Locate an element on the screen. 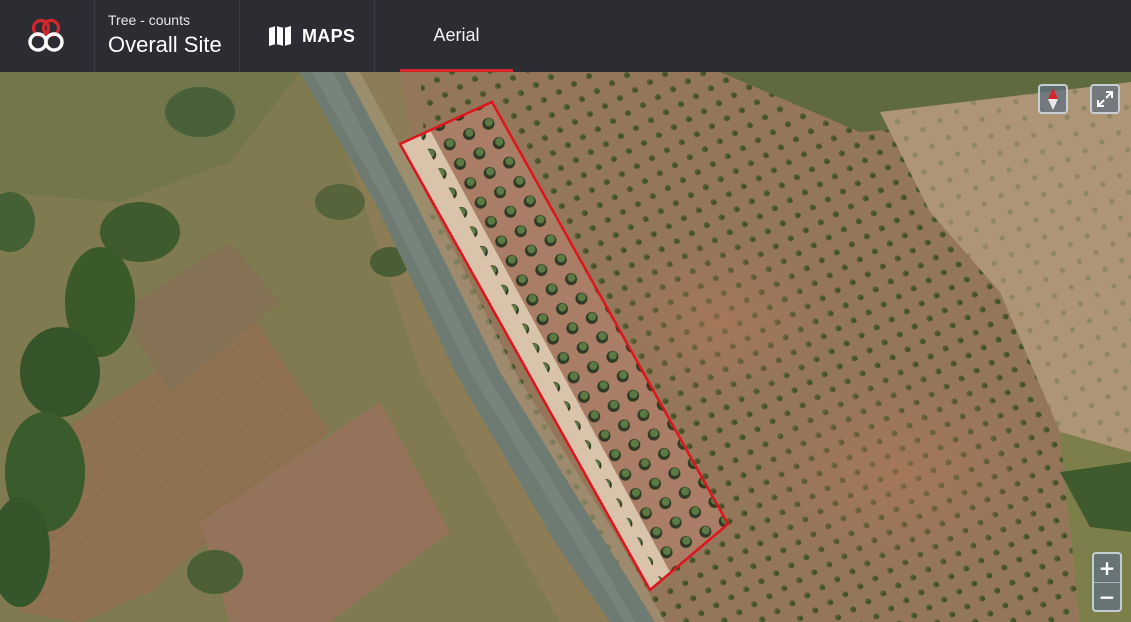 This screenshot has width=1131, height=622. compass-icon is located at coordinates (1053, 99).